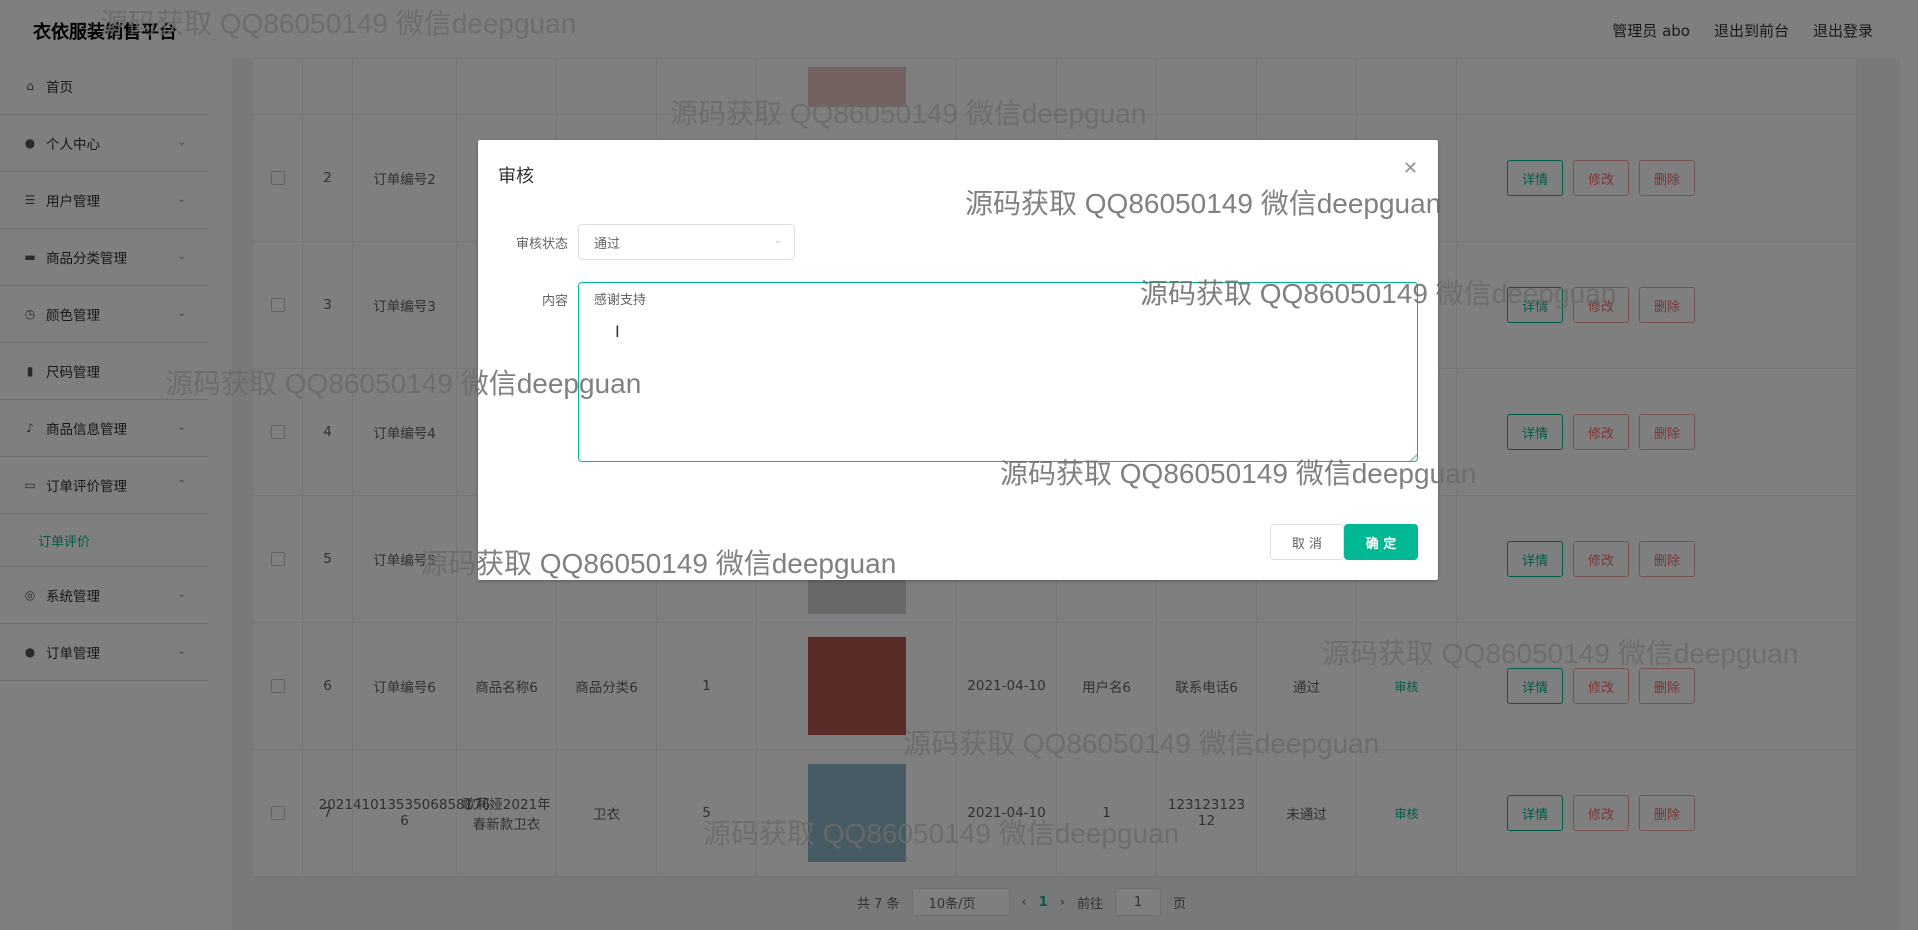 The width and height of the screenshot is (1918, 930). I want to click on status-select: 通过 ⌄, so click(686, 242).